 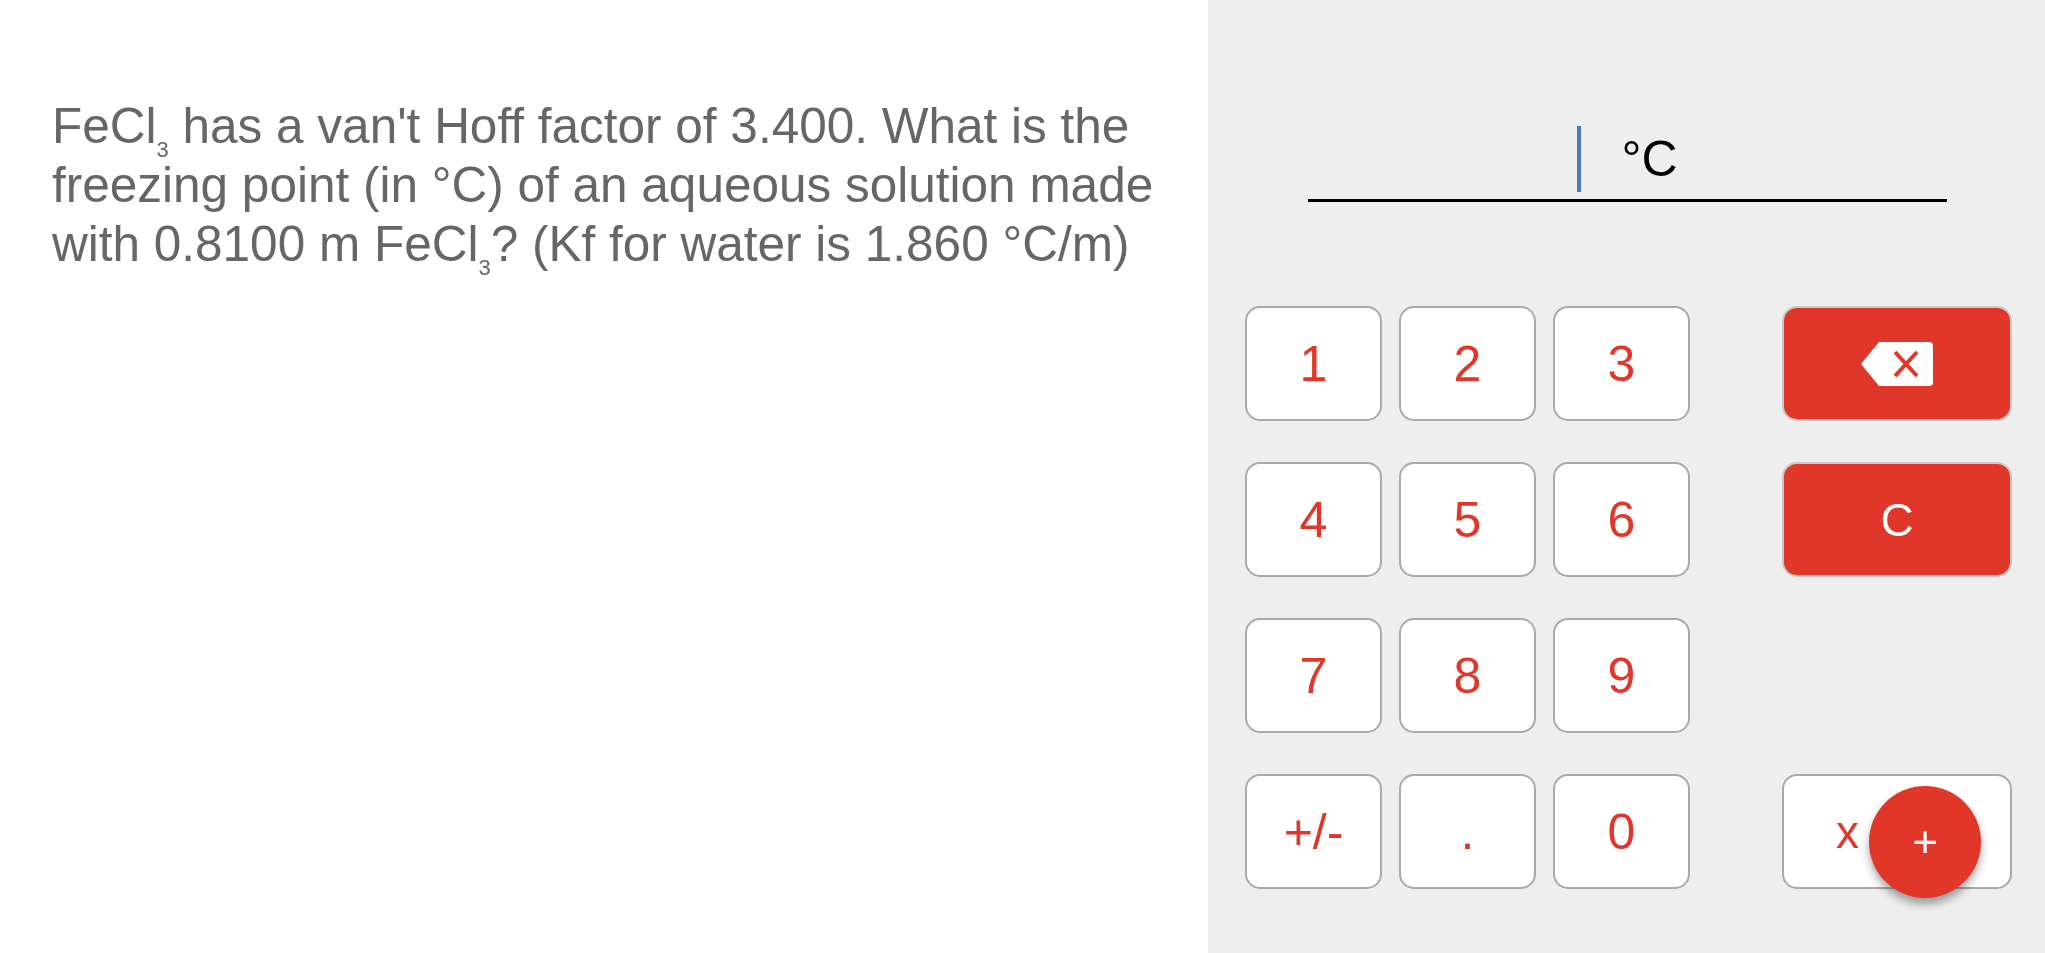 I want to click on unit-label: °C, so click(x=1649, y=158).